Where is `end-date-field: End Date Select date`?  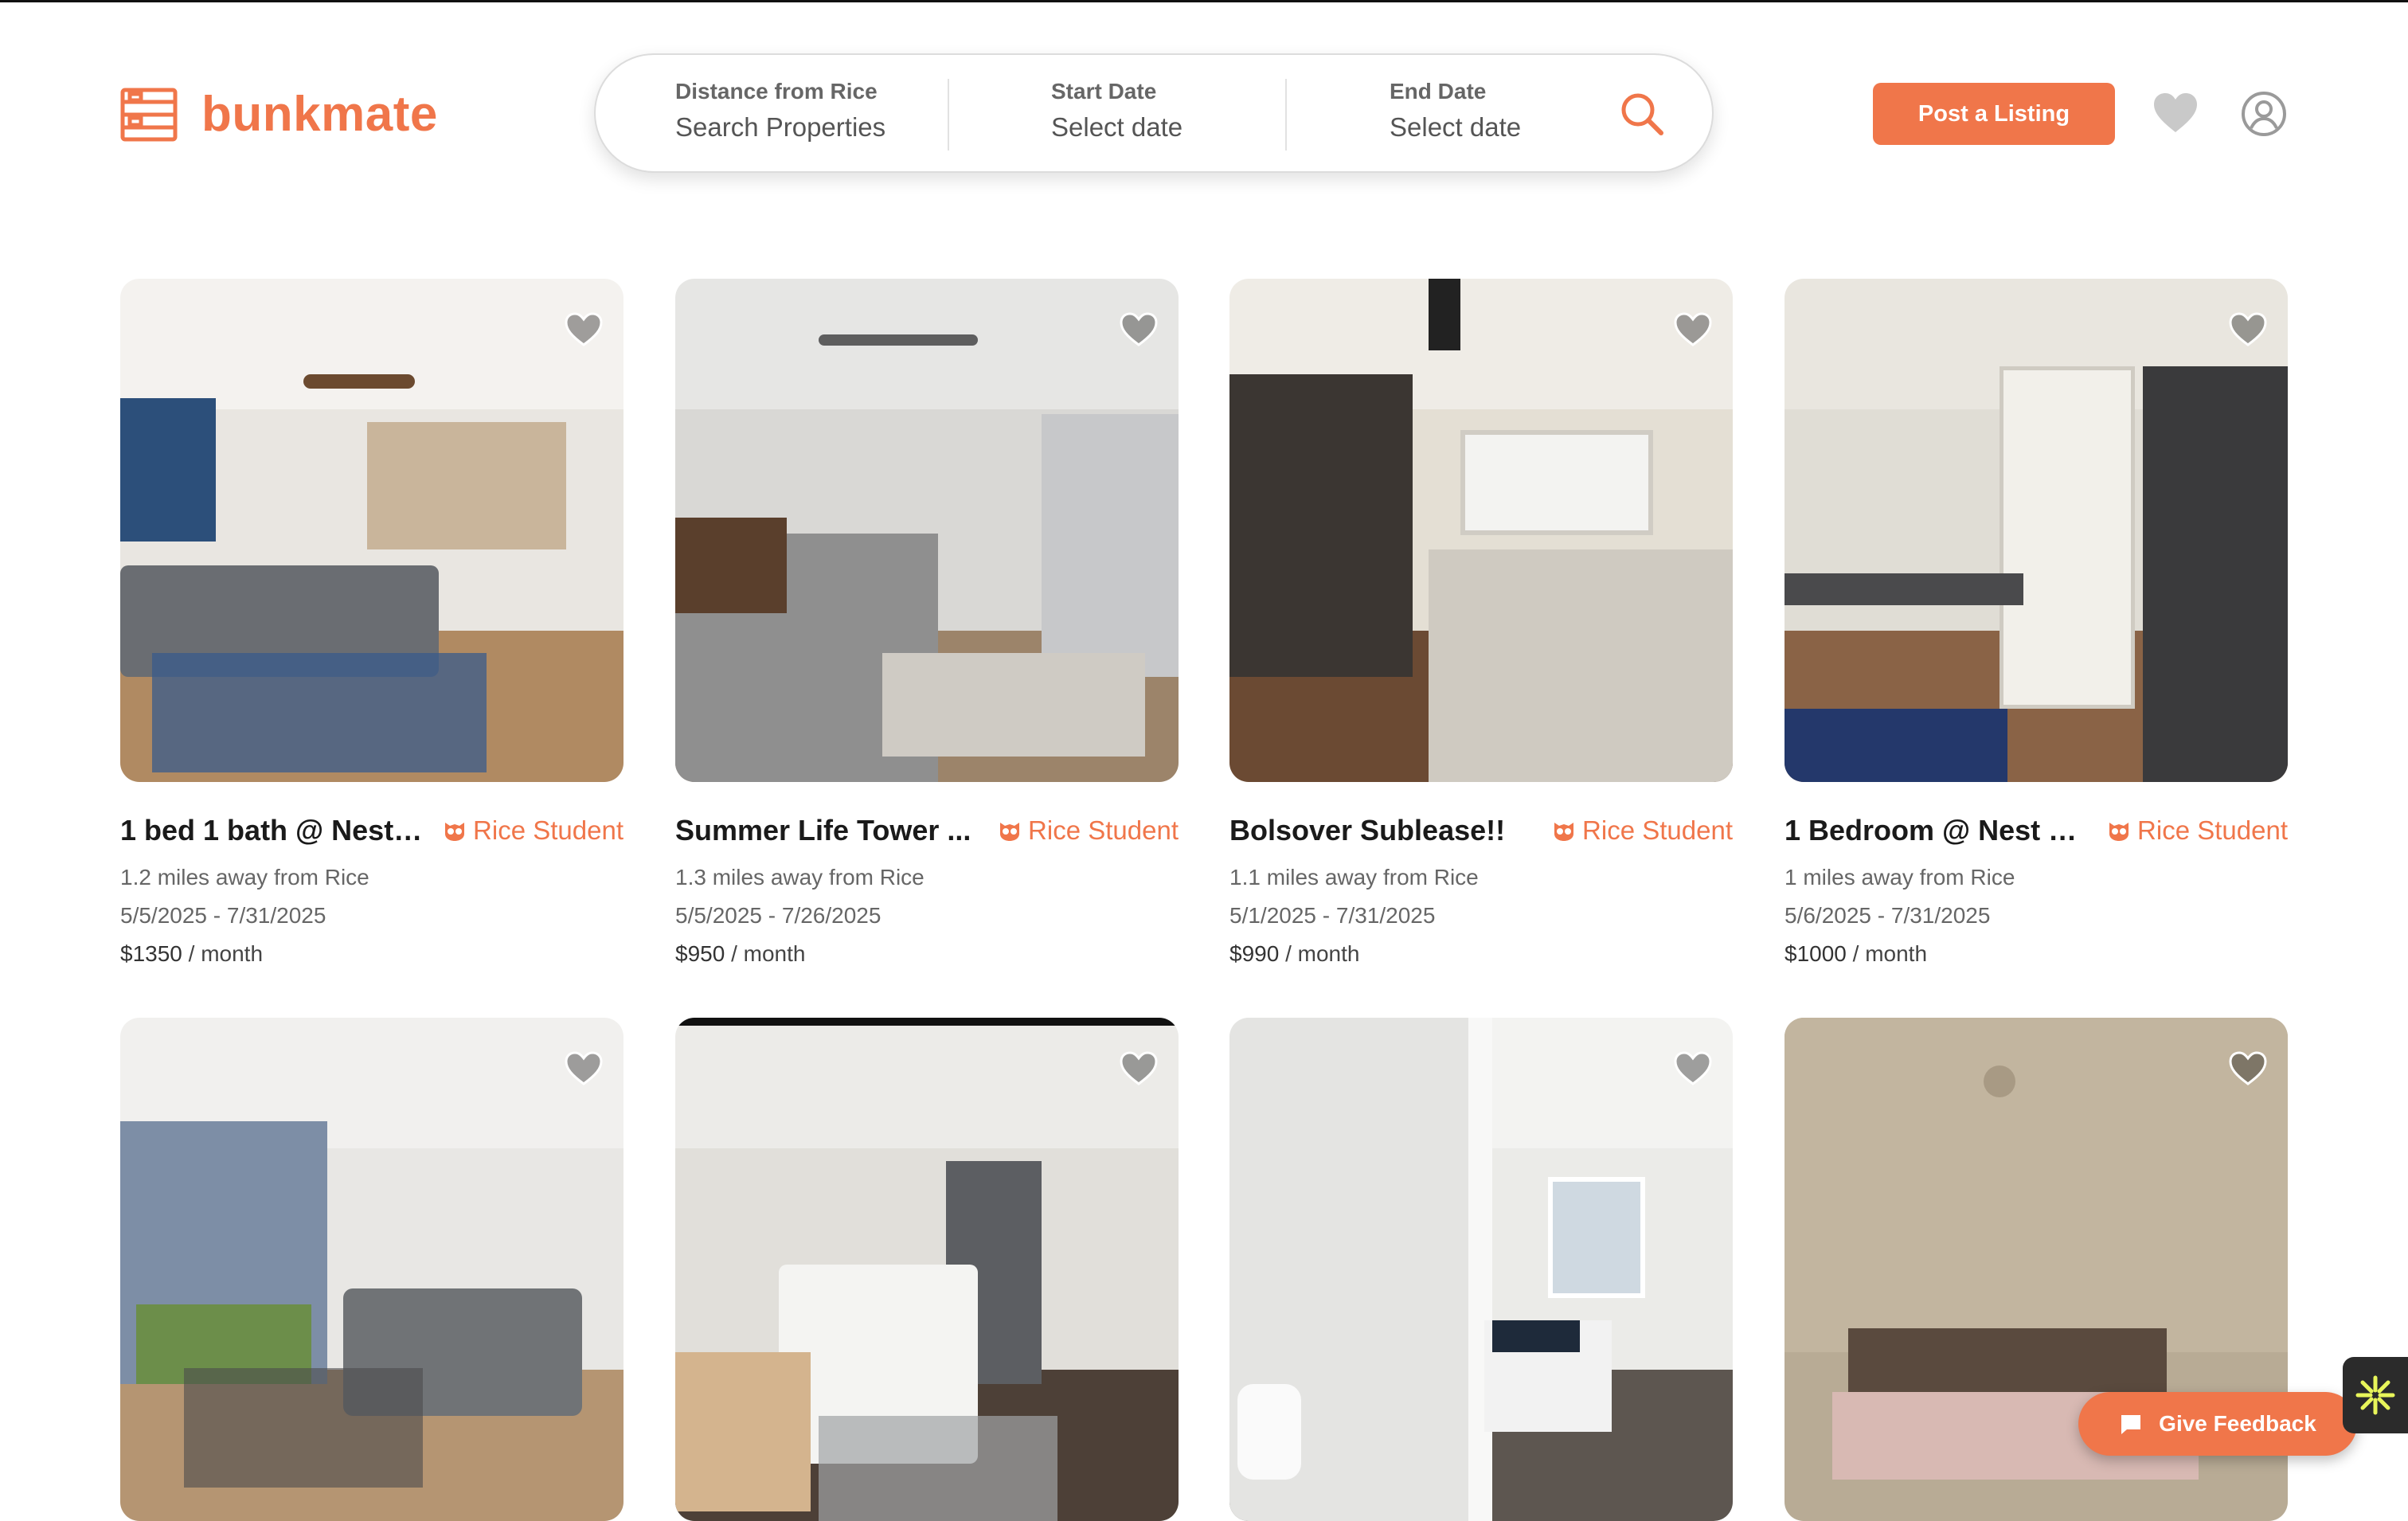 end-date-field: End Date Select date is located at coordinates (1455, 111).